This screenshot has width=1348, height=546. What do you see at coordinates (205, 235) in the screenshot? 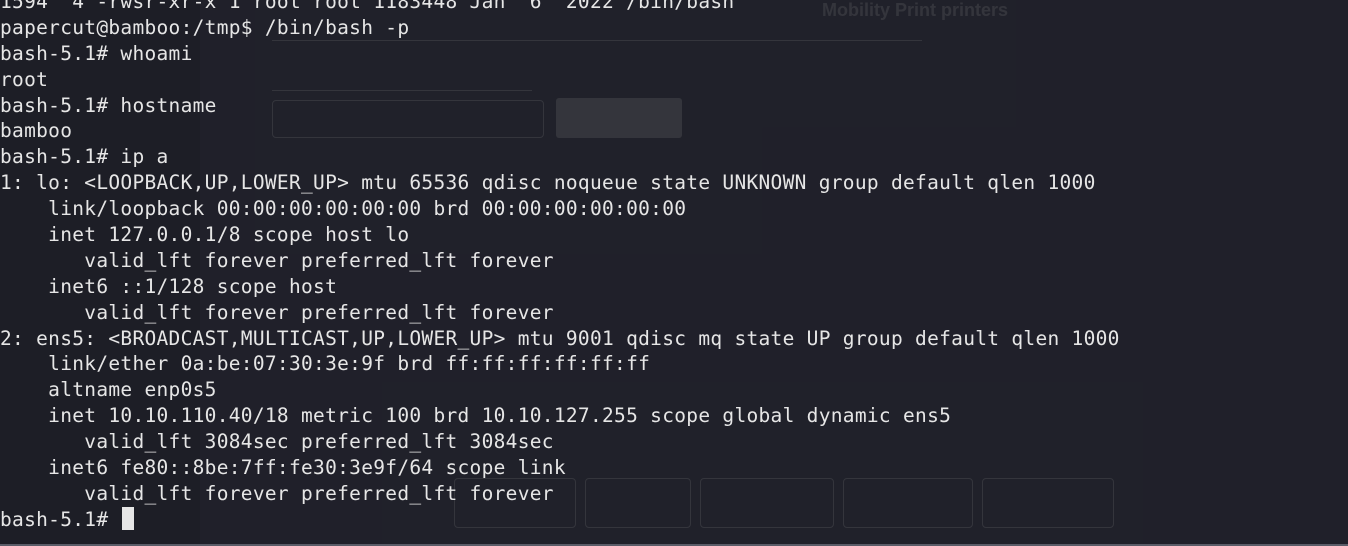
I see `terminal-line: inet 127.0.0.1/8 scope host lo` at bounding box center [205, 235].